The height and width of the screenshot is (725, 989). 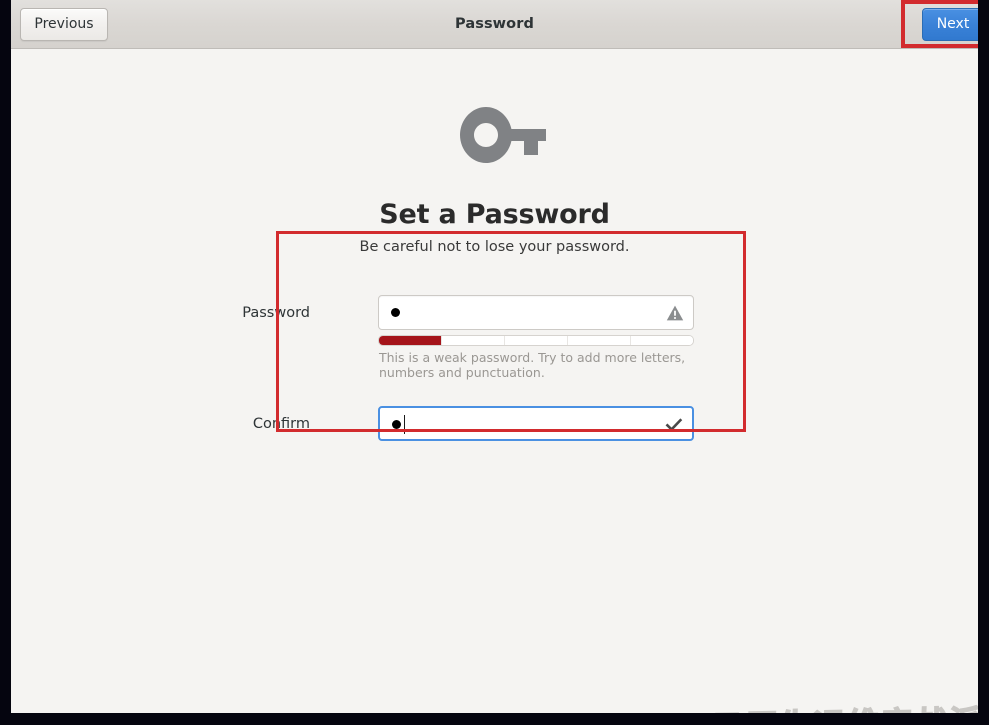 What do you see at coordinates (536, 312) in the screenshot?
I see `password-input` at bounding box center [536, 312].